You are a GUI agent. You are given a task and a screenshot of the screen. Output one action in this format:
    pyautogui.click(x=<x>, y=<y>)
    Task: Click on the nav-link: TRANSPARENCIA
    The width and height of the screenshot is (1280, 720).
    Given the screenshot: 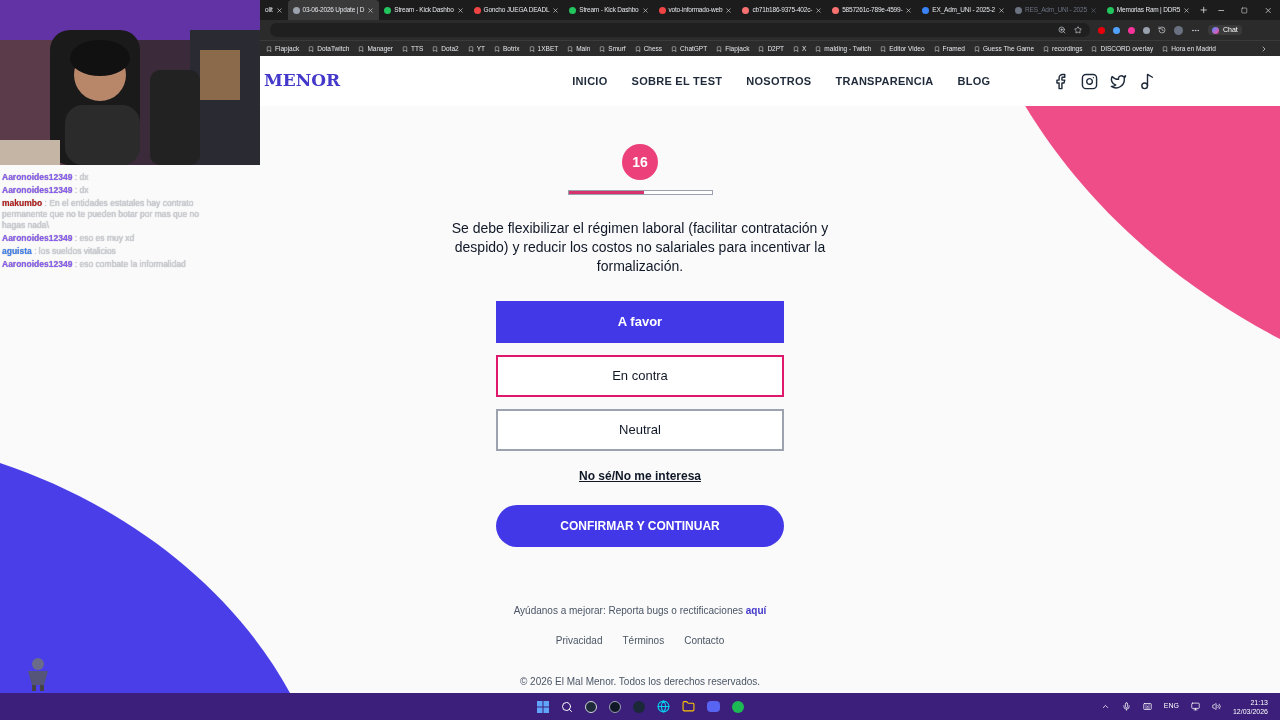 What is the action you would take?
    pyautogui.click(x=884, y=81)
    